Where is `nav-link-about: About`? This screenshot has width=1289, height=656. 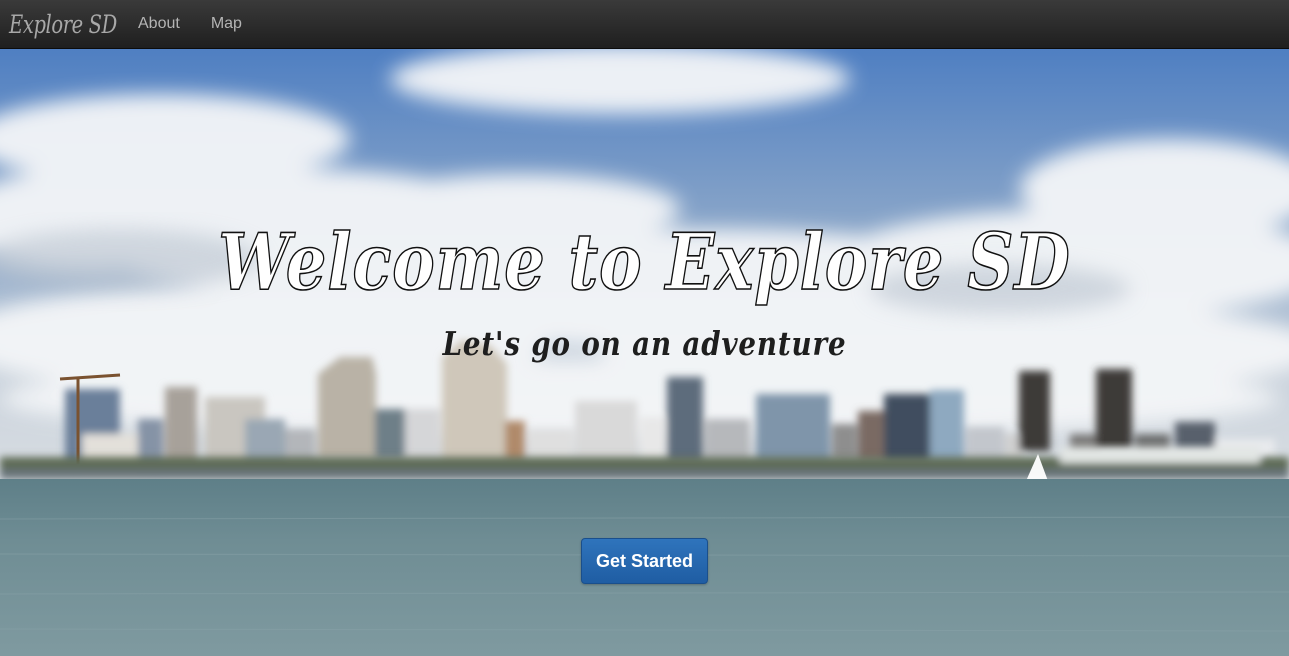 nav-link-about: About is located at coordinates (159, 24).